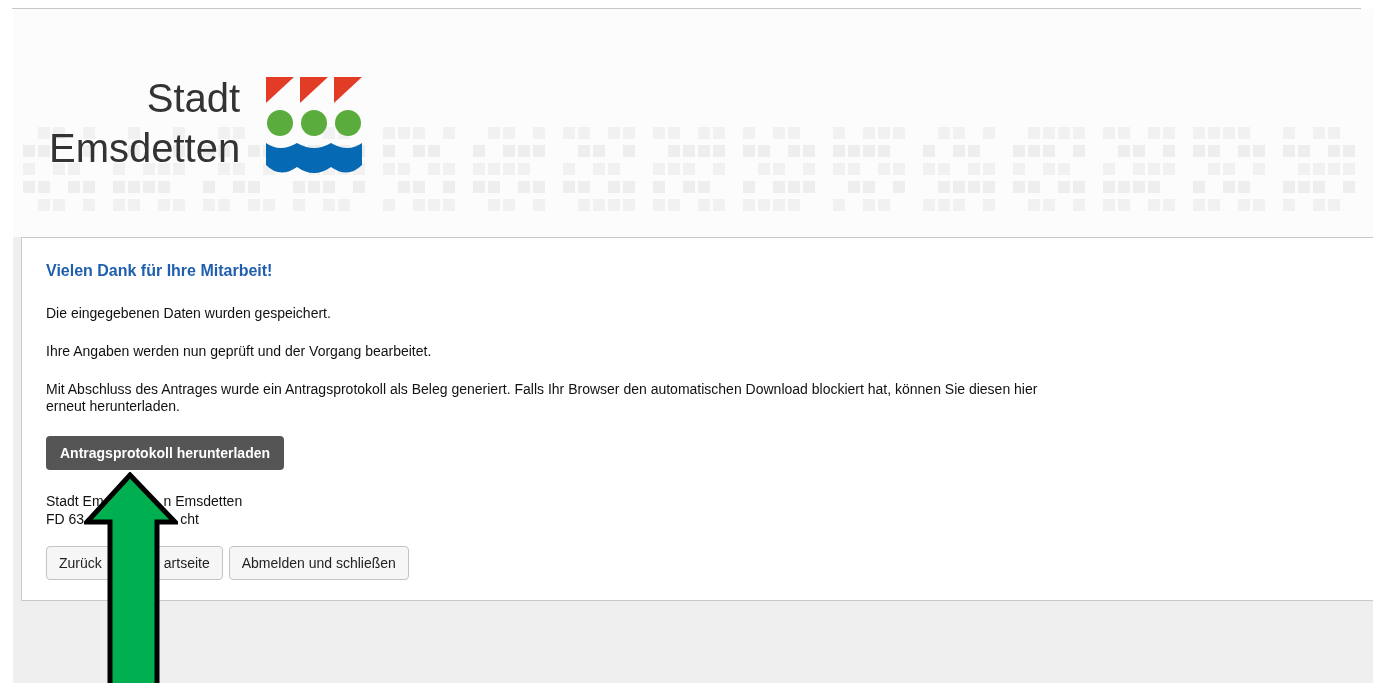 The height and width of the screenshot is (683, 1373). Describe the element at coordinates (189, 519) in the screenshot. I see `address-text: cht` at that location.